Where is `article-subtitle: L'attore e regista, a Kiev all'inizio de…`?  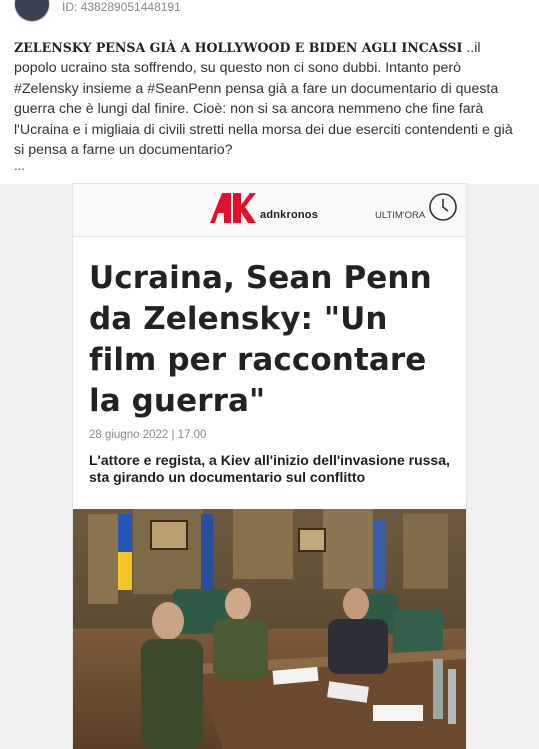 article-subtitle: L'attore e regista, a Kiev all'inizio de… is located at coordinates (269, 468).